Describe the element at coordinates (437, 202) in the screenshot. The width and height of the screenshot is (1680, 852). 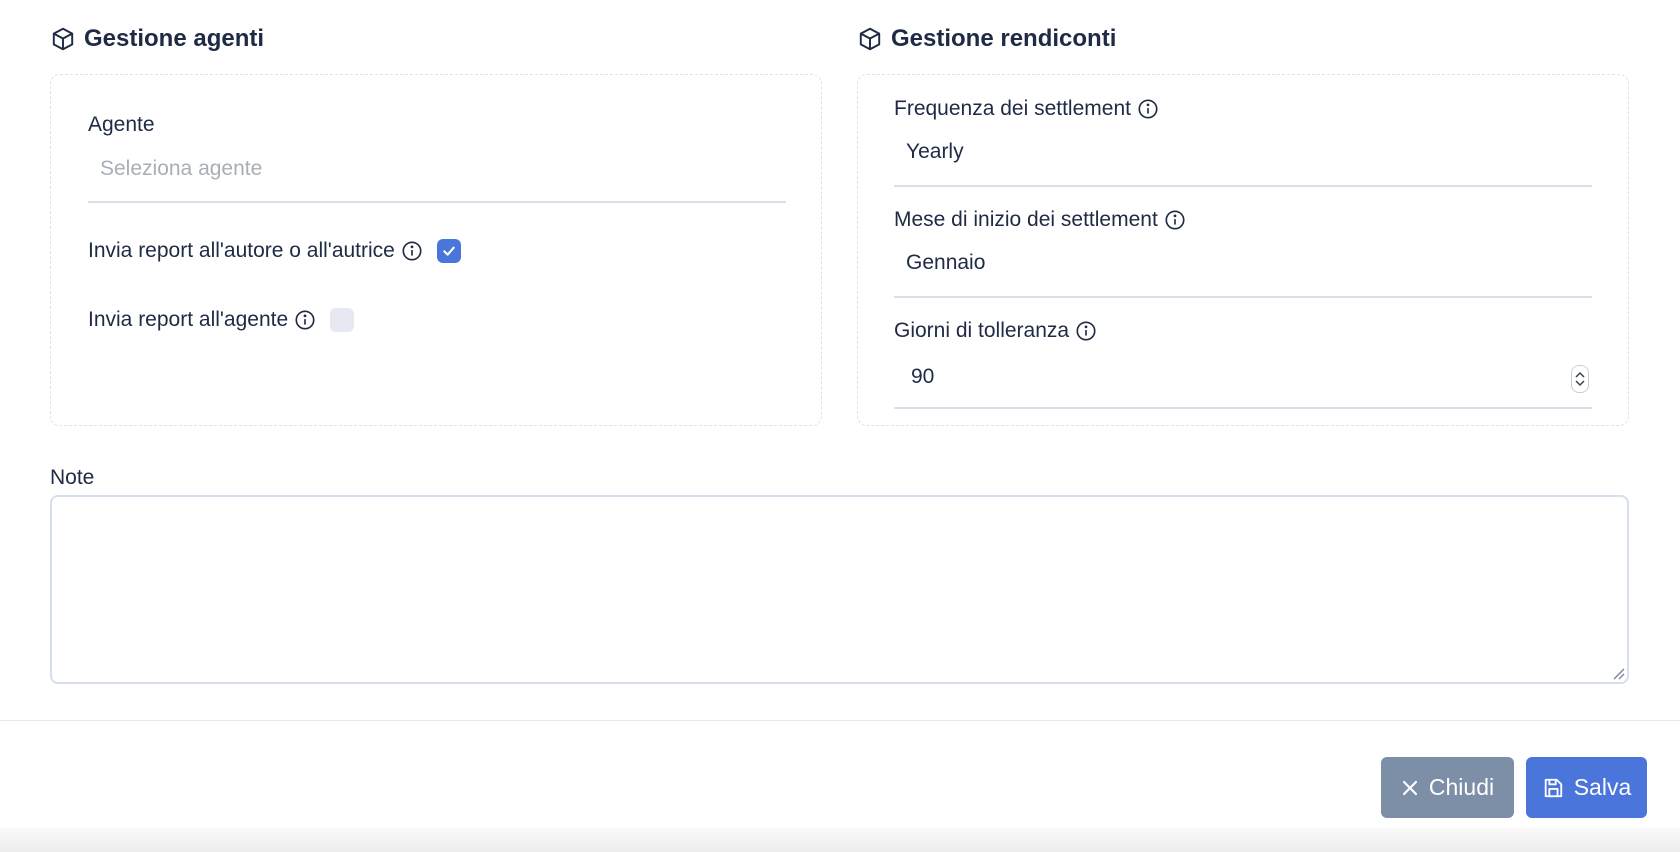
I see `agent-select-underline` at that location.